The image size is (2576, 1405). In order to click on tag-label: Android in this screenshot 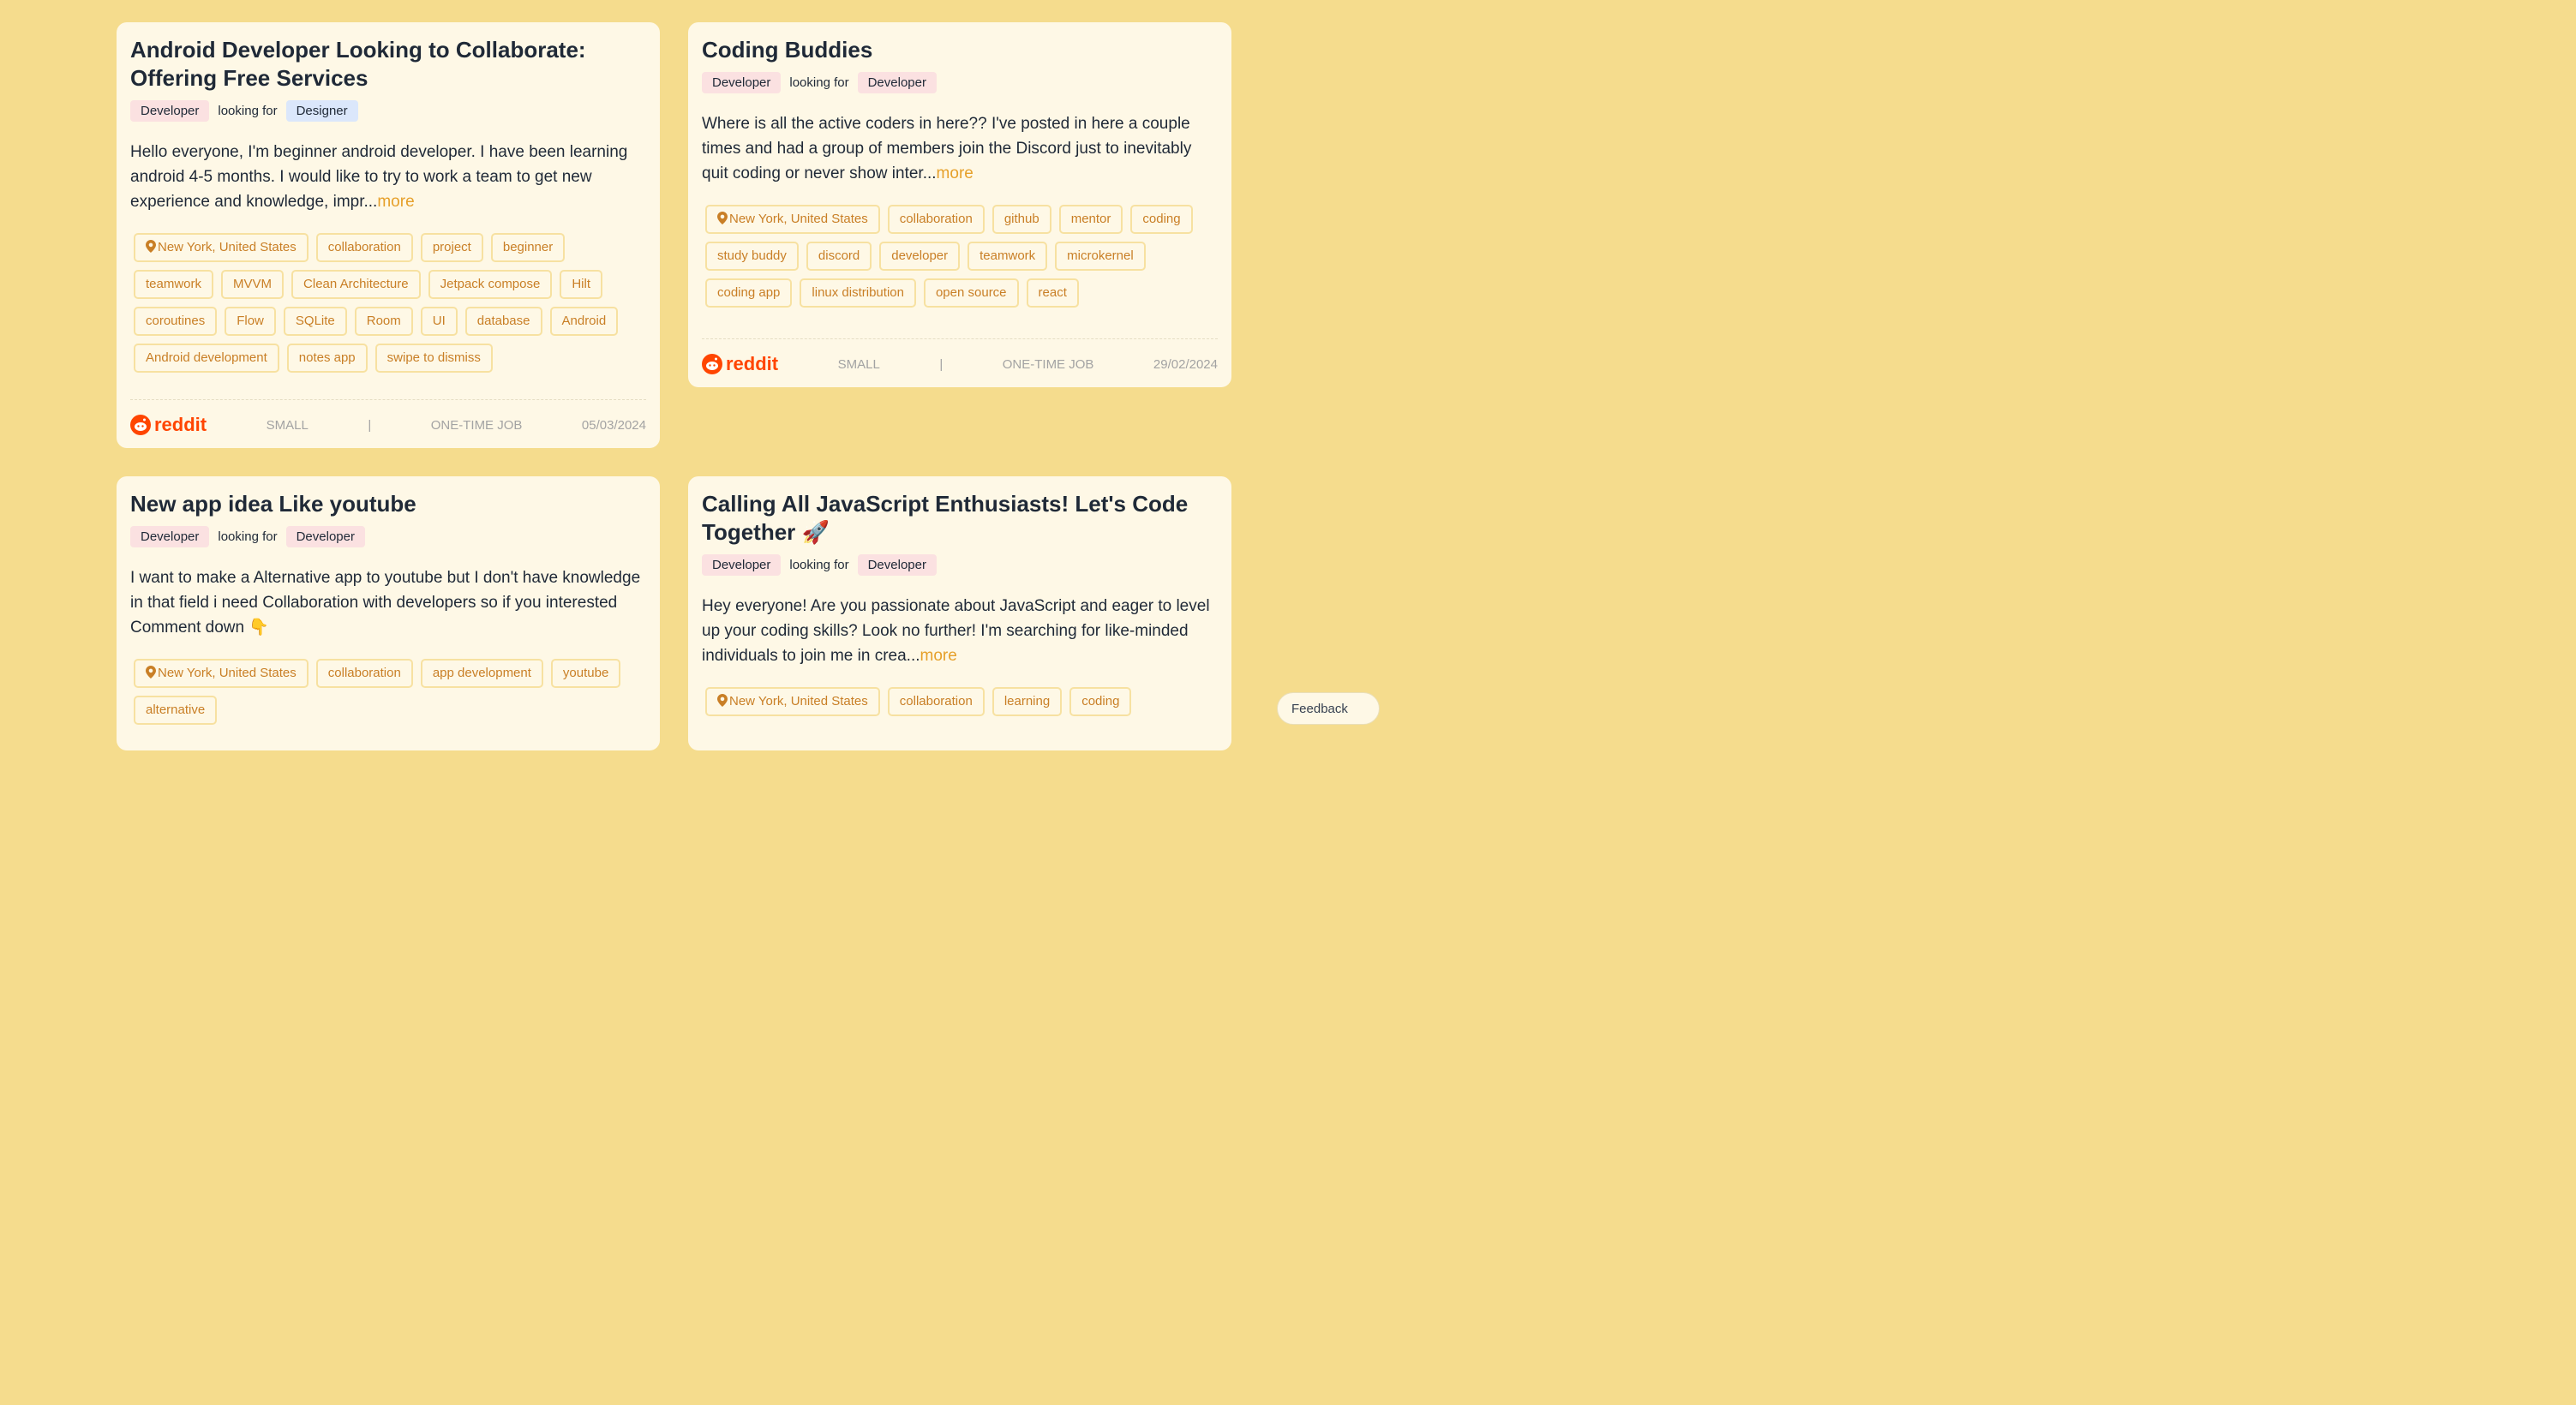, I will do `click(584, 321)`.